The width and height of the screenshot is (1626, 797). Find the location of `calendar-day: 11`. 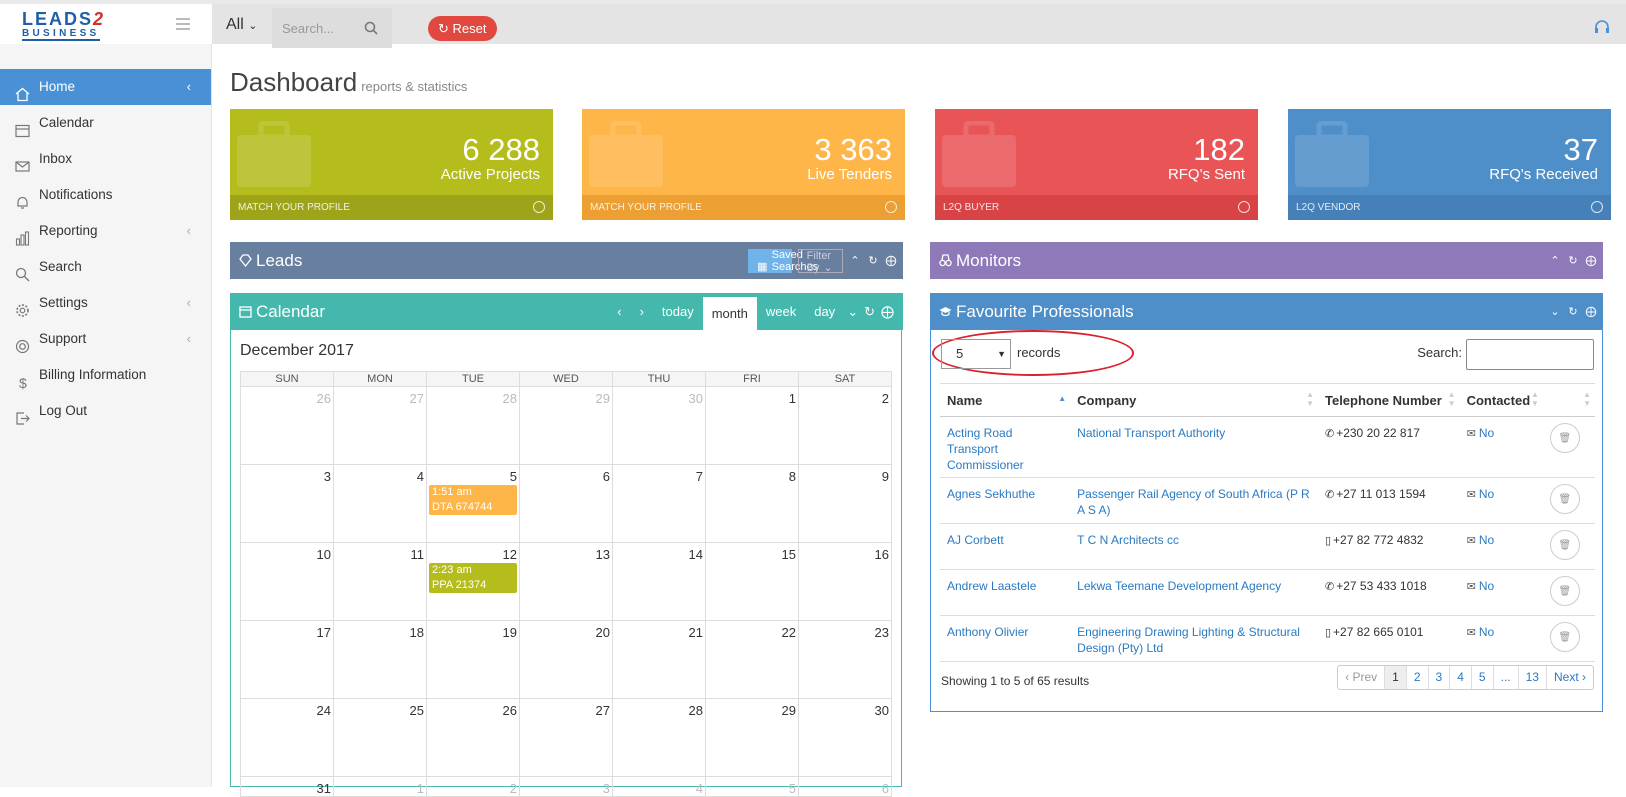

calendar-day: 11 is located at coordinates (380, 581).